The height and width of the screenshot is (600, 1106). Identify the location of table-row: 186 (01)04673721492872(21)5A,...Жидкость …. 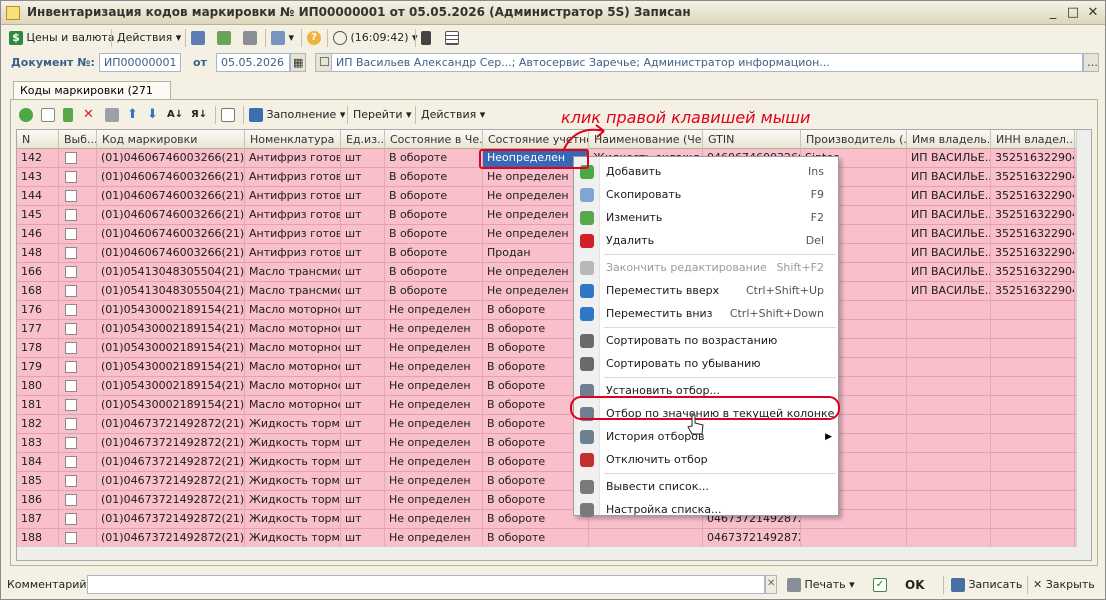
(547, 500).